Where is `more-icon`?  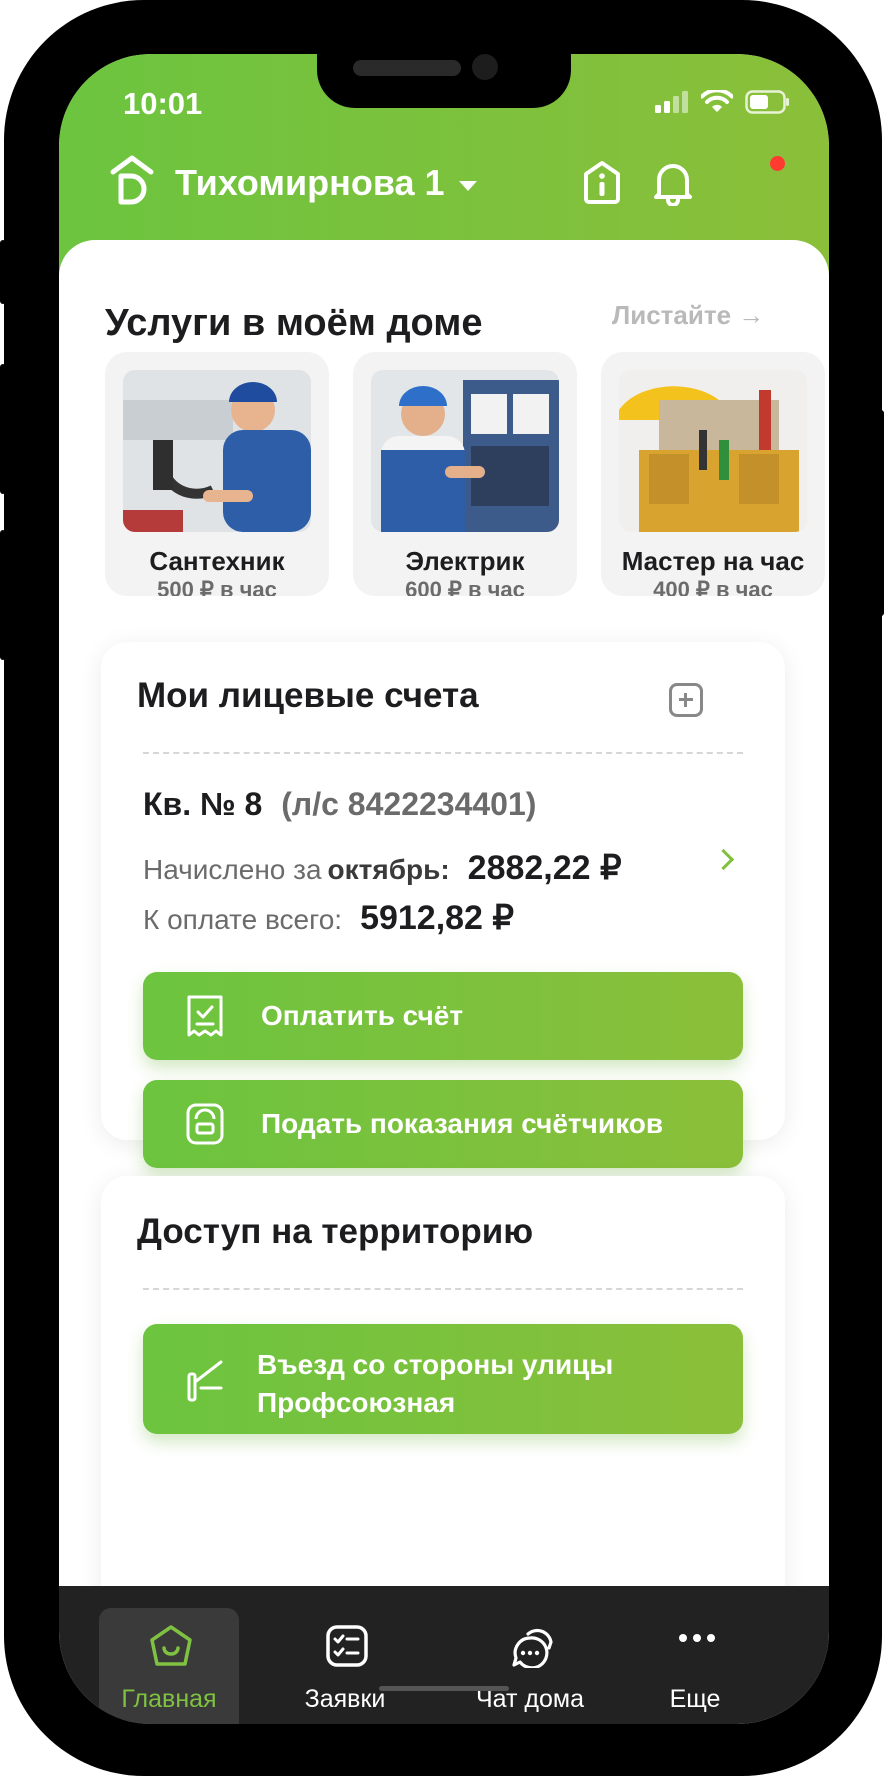 more-icon is located at coordinates (697, 1638).